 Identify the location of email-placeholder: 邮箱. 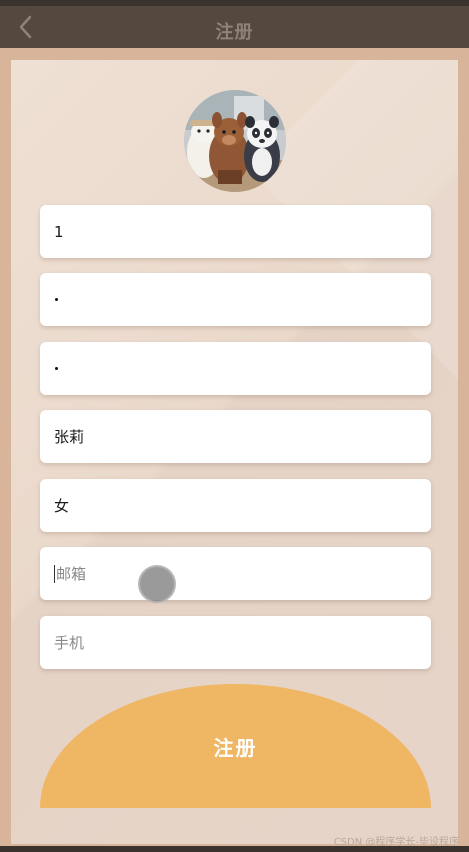
(71, 574).